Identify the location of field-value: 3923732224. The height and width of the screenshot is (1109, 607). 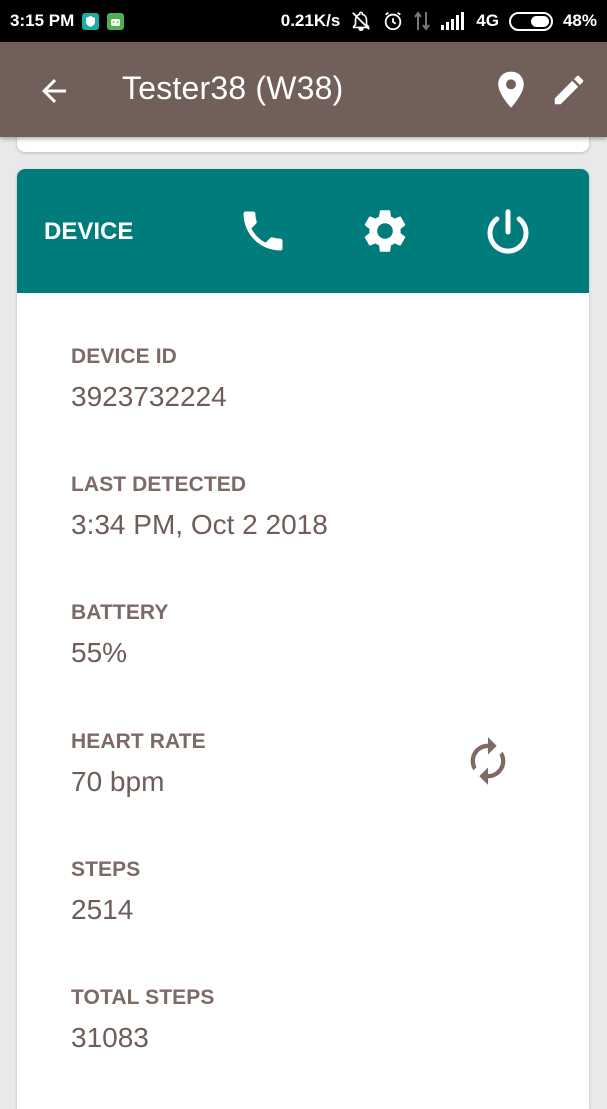
(149, 396).